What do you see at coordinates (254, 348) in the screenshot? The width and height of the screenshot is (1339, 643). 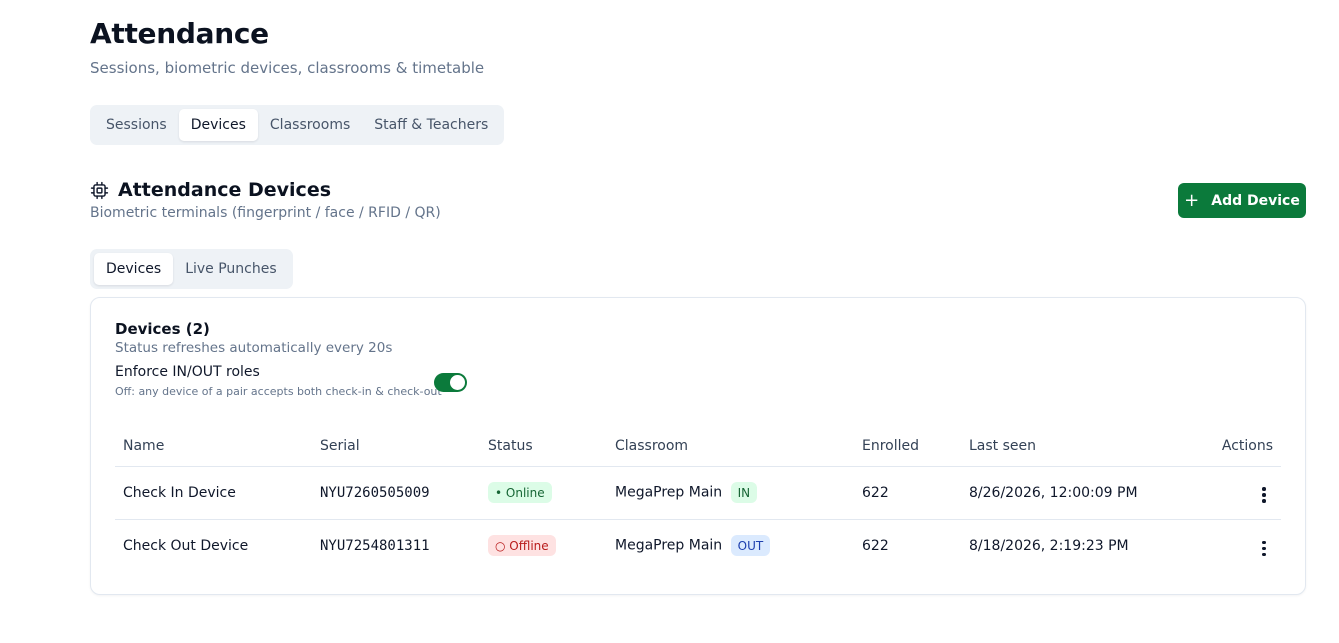 I see `card-description: Status refreshes automatically every 20s` at bounding box center [254, 348].